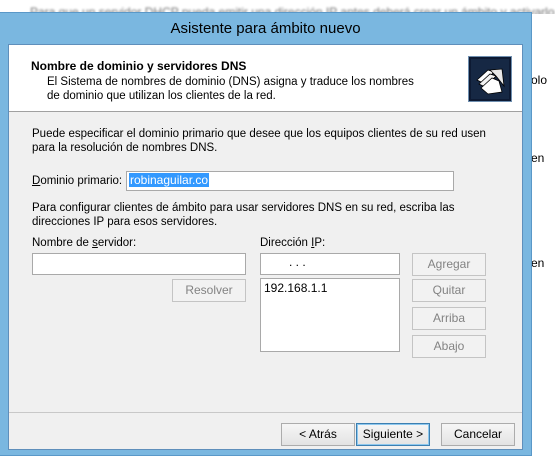  What do you see at coordinates (297, 262) in the screenshot?
I see `ip-address-dots: . . .` at bounding box center [297, 262].